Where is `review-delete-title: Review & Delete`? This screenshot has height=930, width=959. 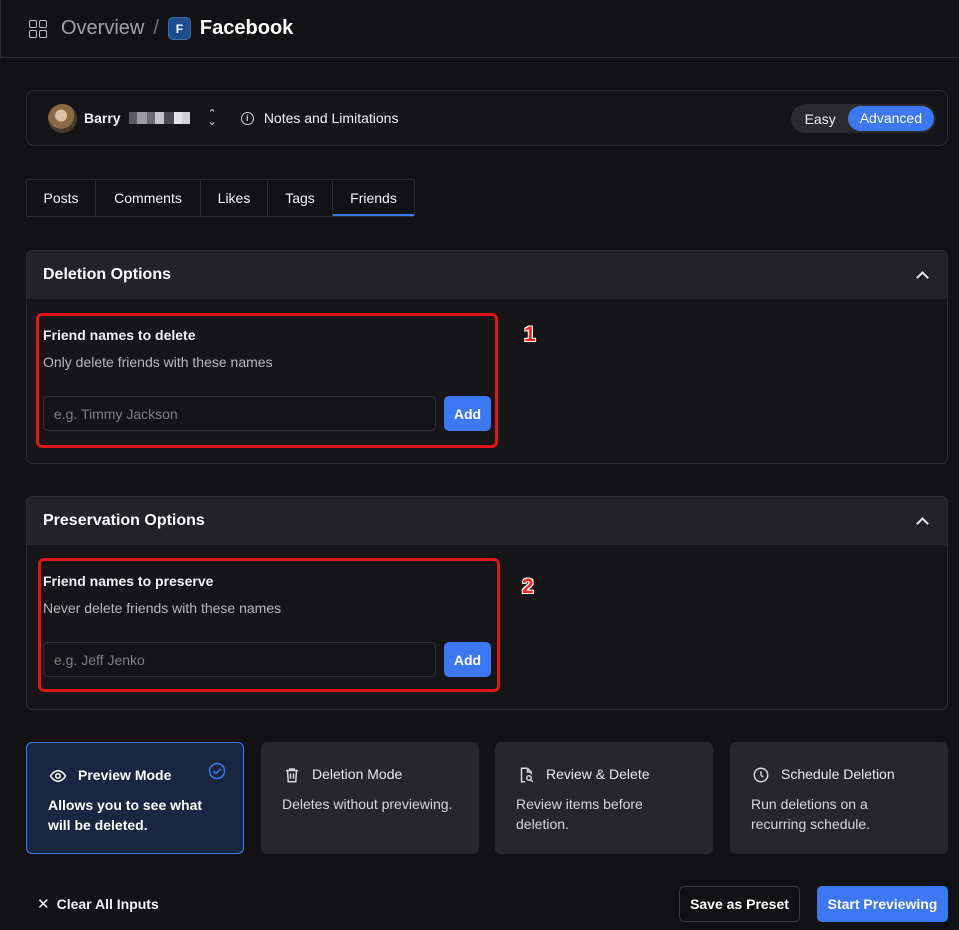 review-delete-title: Review & Delete is located at coordinates (598, 774).